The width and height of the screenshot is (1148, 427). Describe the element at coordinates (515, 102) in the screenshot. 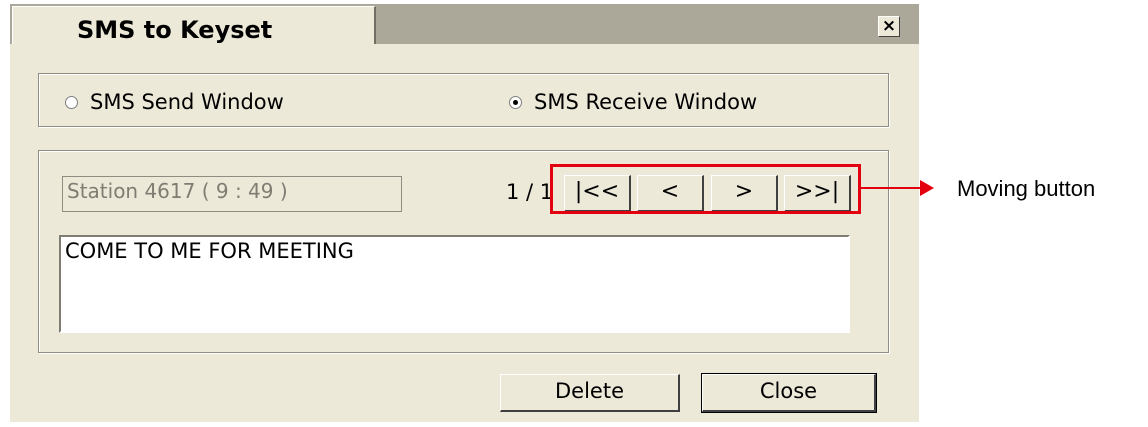

I see `radio-selected-icon` at that location.